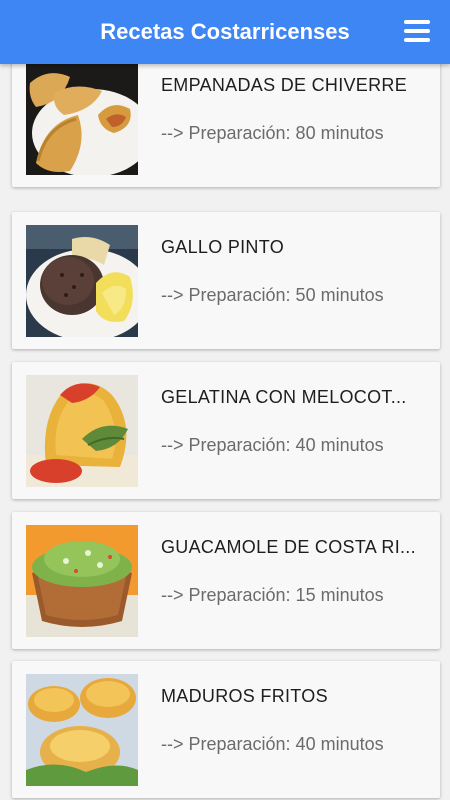 This screenshot has height=800, width=450. I want to click on recipe-photo-maduros, so click(82, 730).